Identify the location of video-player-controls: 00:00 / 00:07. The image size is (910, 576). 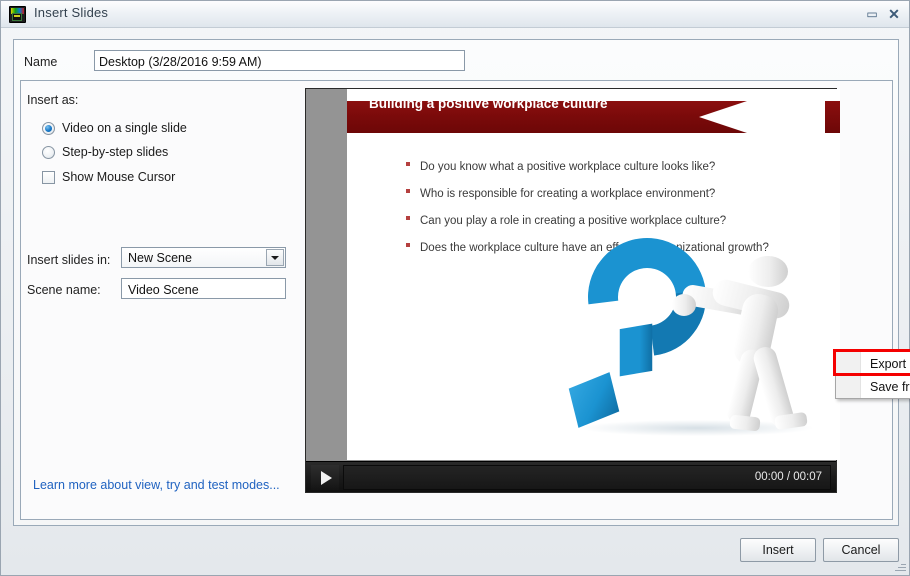
(571, 476).